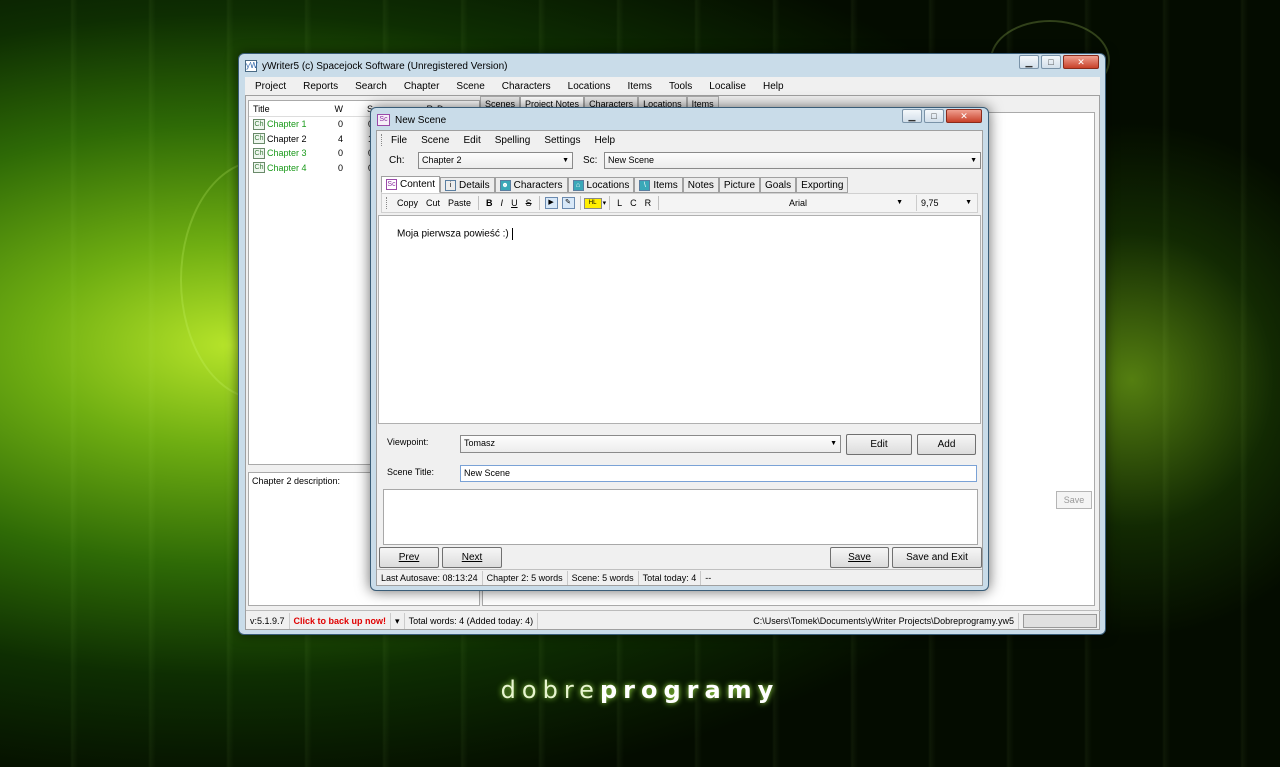  I want to click on backup-link: Click to back up now!, so click(341, 620).